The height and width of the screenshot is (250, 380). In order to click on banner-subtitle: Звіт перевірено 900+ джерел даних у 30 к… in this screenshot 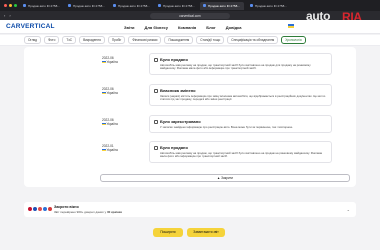, I will do `click(88, 212)`.